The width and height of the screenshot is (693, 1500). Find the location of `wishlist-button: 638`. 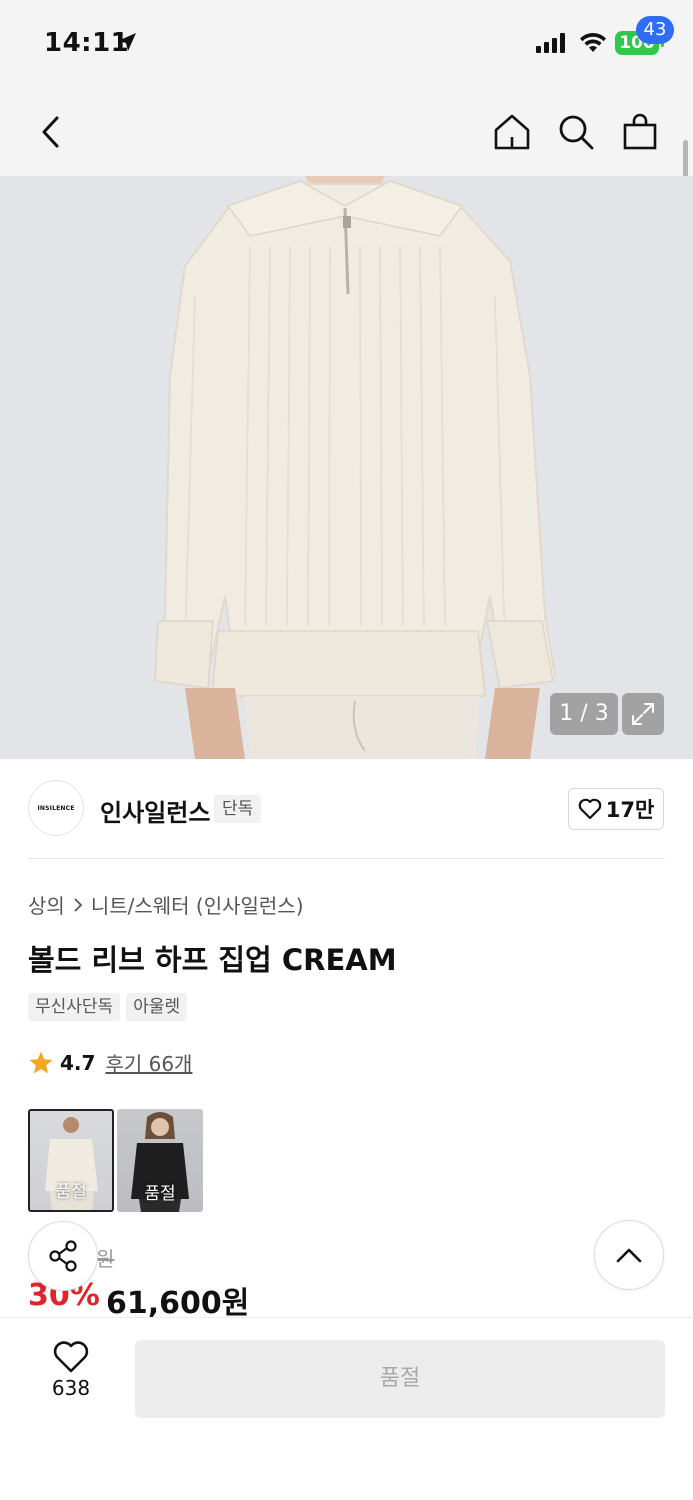

wishlist-button: 638 is located at coordinates (71, 1376).